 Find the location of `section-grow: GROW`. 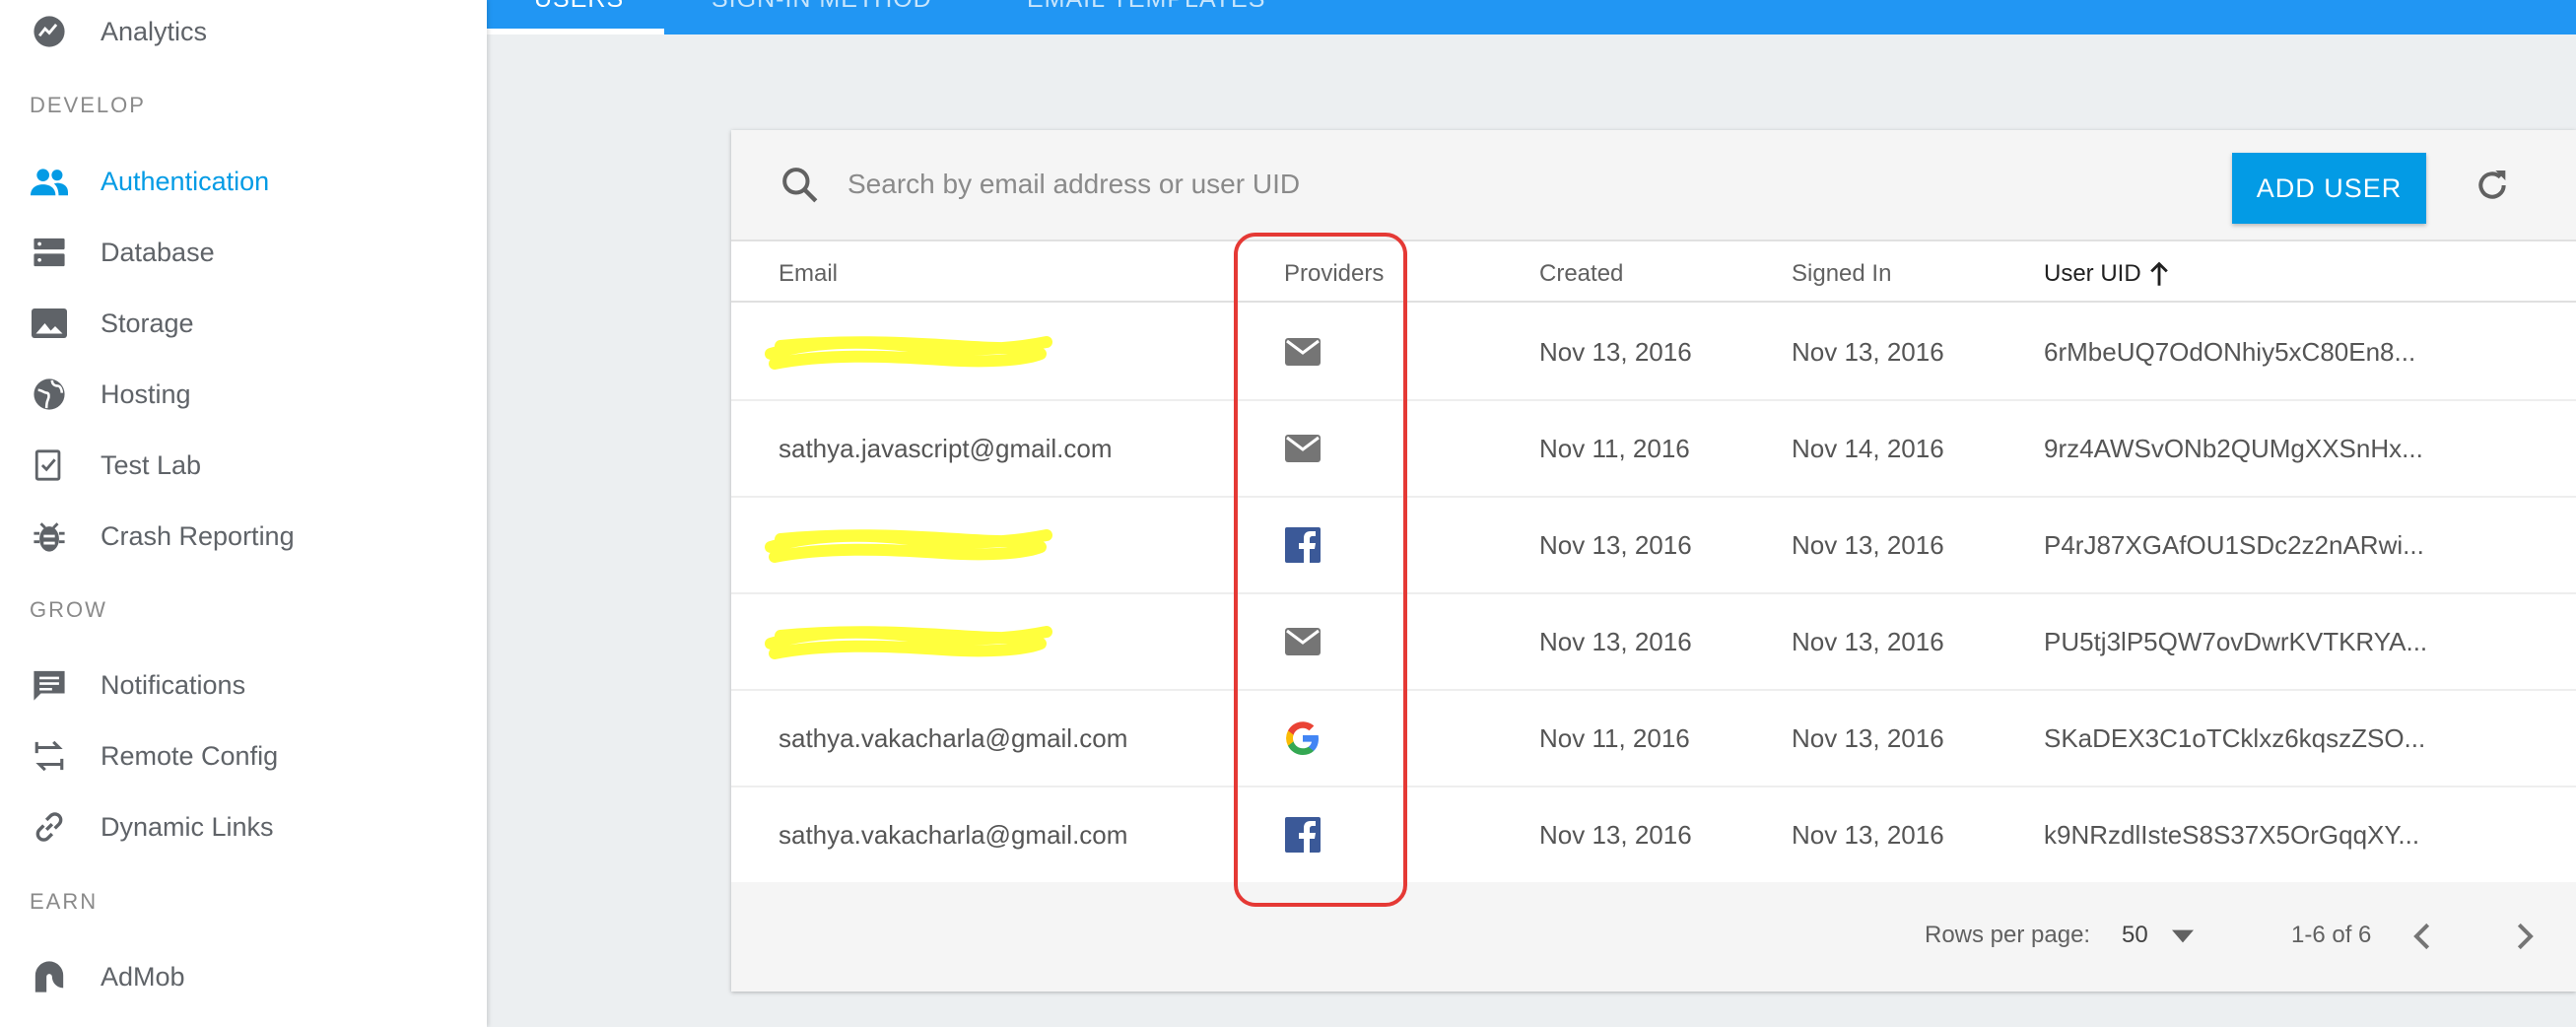

section-grow: GROW is located at coordinates (68, 610).